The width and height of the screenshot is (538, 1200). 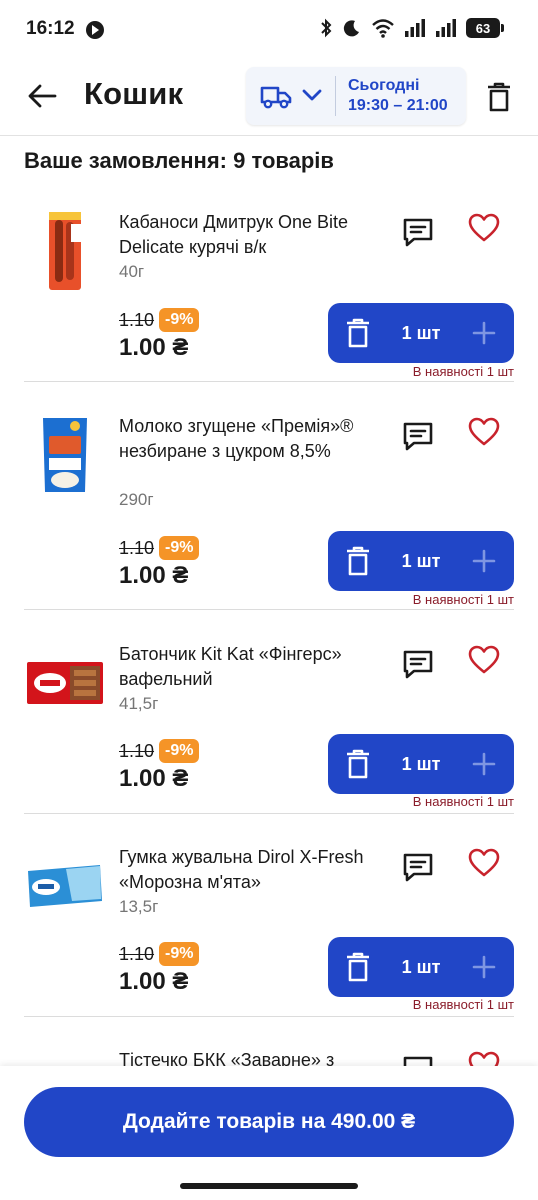 What do you see at coordinates (276, 97) in the screenshot?
I see `delivery-truck-icon` at bounding box center [276, 97].